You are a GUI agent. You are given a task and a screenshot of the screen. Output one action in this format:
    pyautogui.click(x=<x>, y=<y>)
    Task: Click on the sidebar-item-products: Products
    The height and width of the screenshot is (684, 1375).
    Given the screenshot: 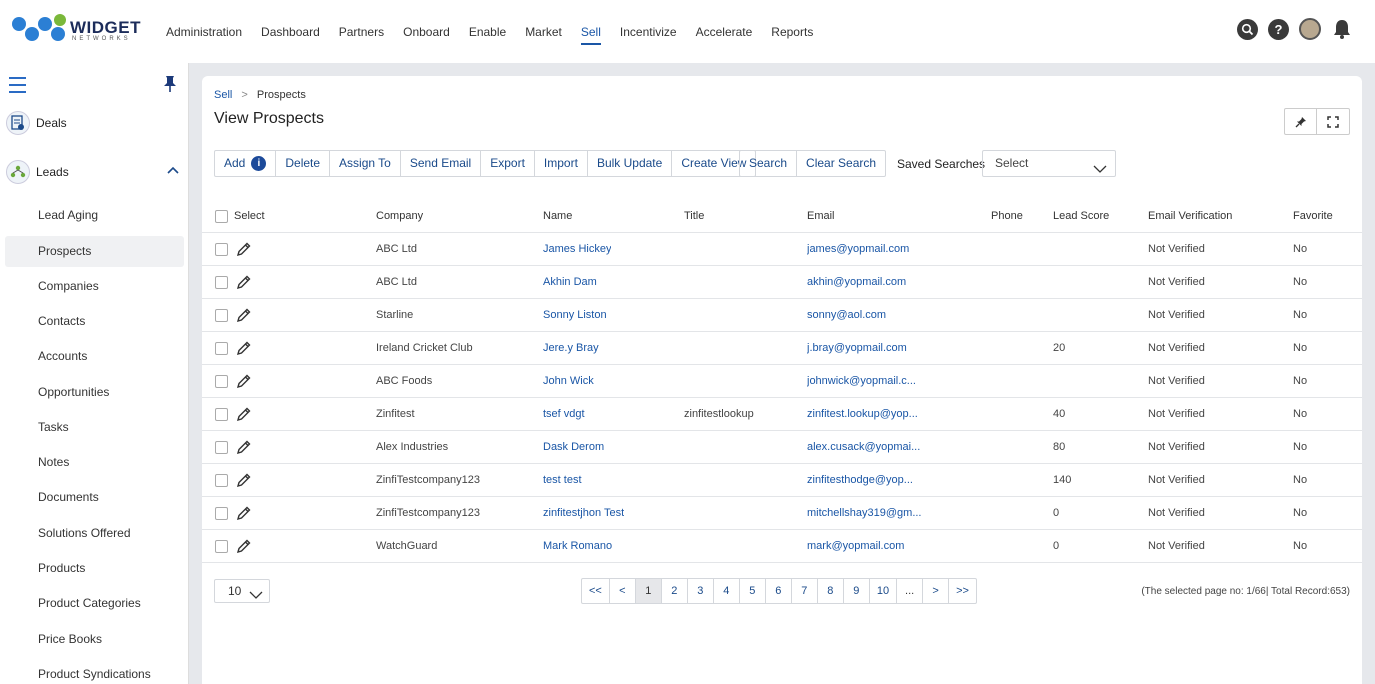 What is the action you would take?
    pyautogui.click(x=94, y=568)
    